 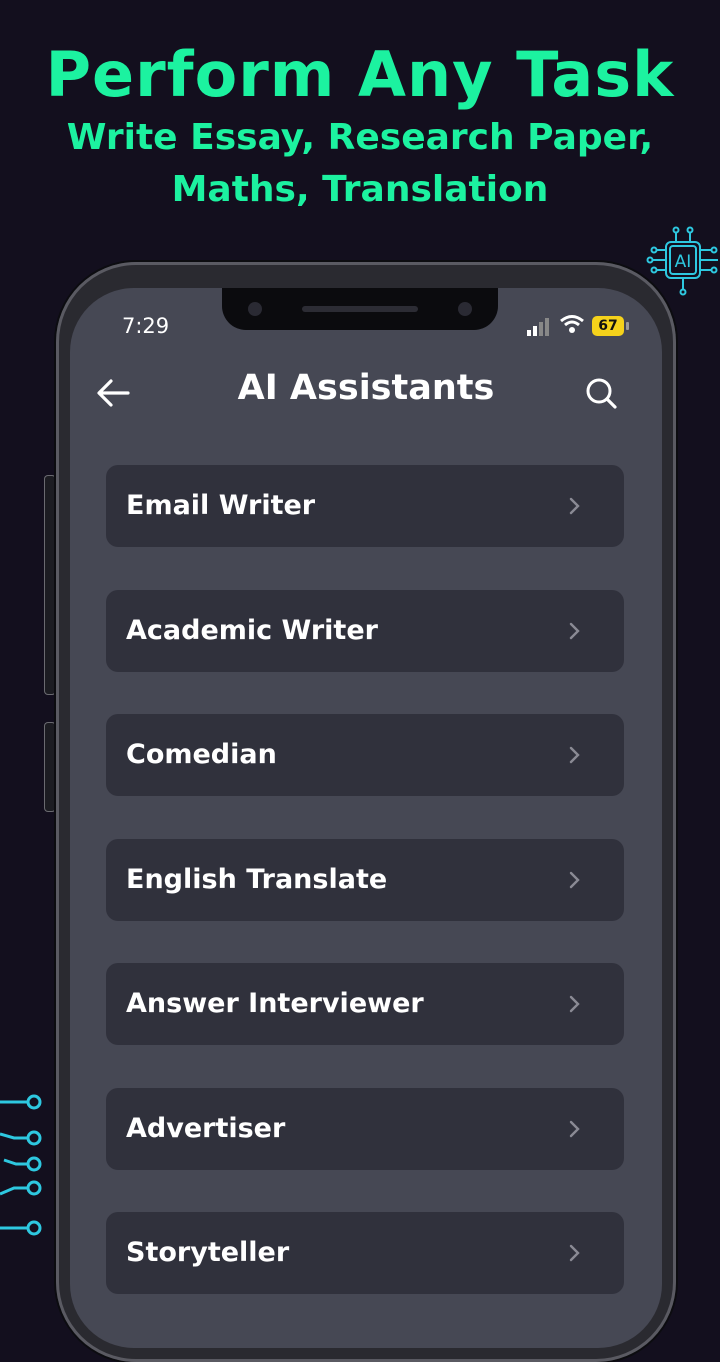 I want to click on phone-side-button-lower, so click(x=50, y=767).